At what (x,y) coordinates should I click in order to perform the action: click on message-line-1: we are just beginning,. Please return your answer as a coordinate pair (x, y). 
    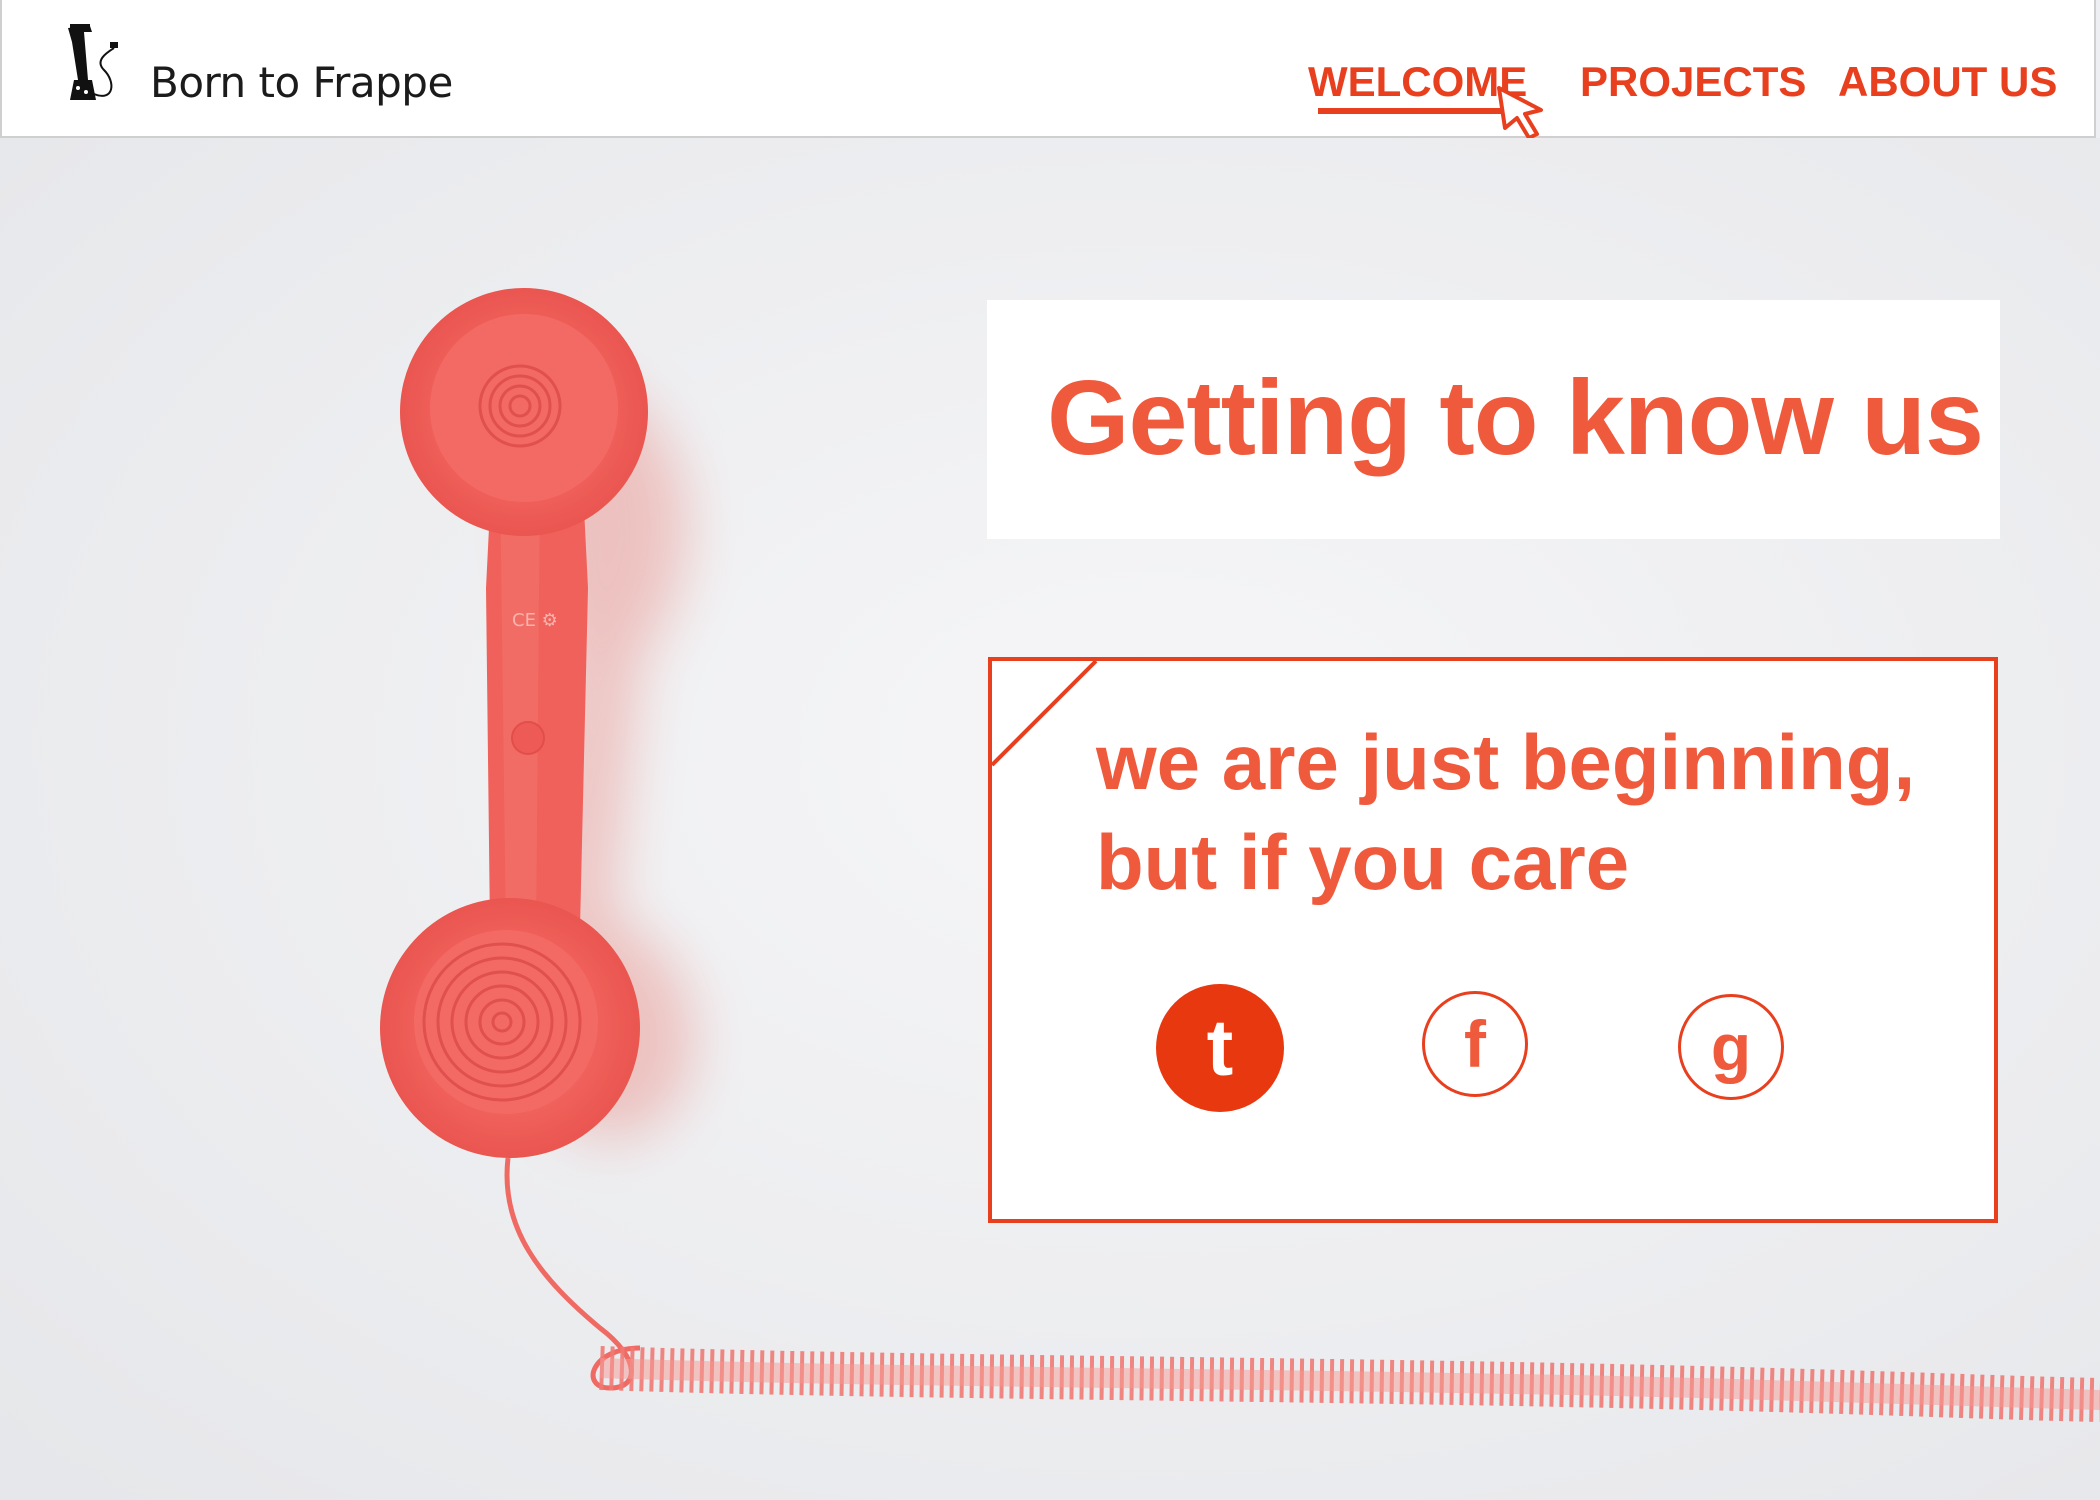
    Looking at the image, I should click on (1506, 762).